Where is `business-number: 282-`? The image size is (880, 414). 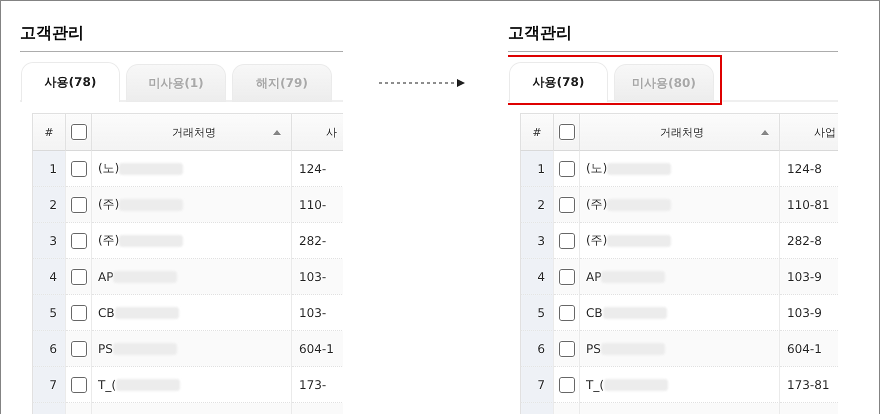 business-number: 282- is located at coordinates (312, 241).